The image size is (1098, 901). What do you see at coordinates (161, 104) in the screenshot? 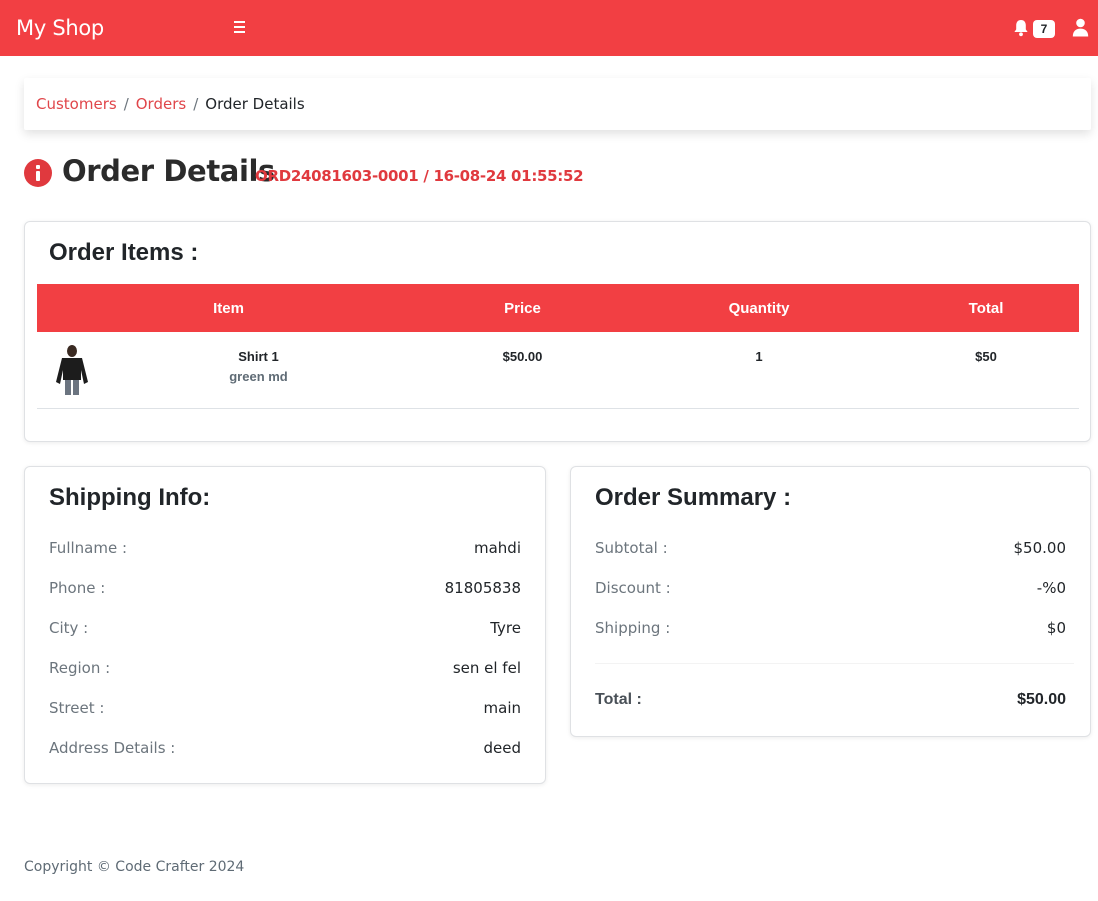
I see `breadcrumb-orders-link: Orders` at bounding box center [161, 104].